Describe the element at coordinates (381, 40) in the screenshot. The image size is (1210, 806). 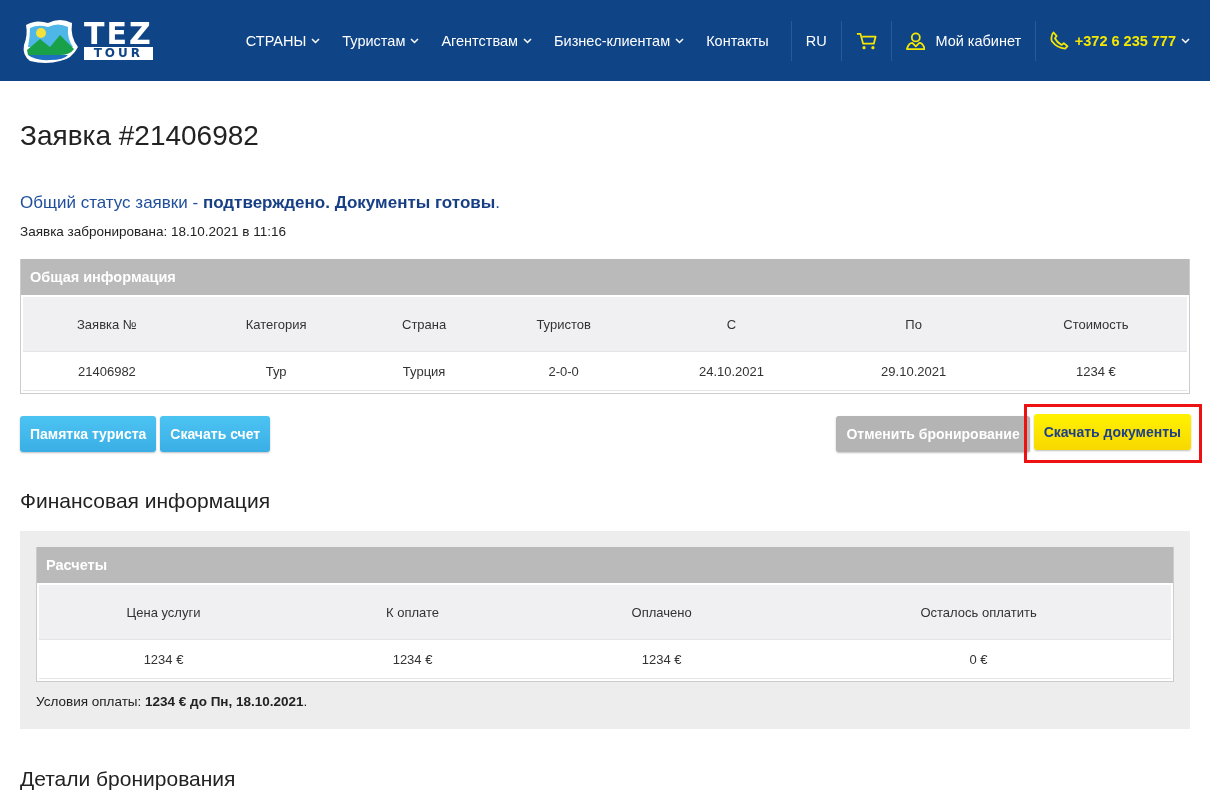
I see `nav-link: Туристам` at that location.